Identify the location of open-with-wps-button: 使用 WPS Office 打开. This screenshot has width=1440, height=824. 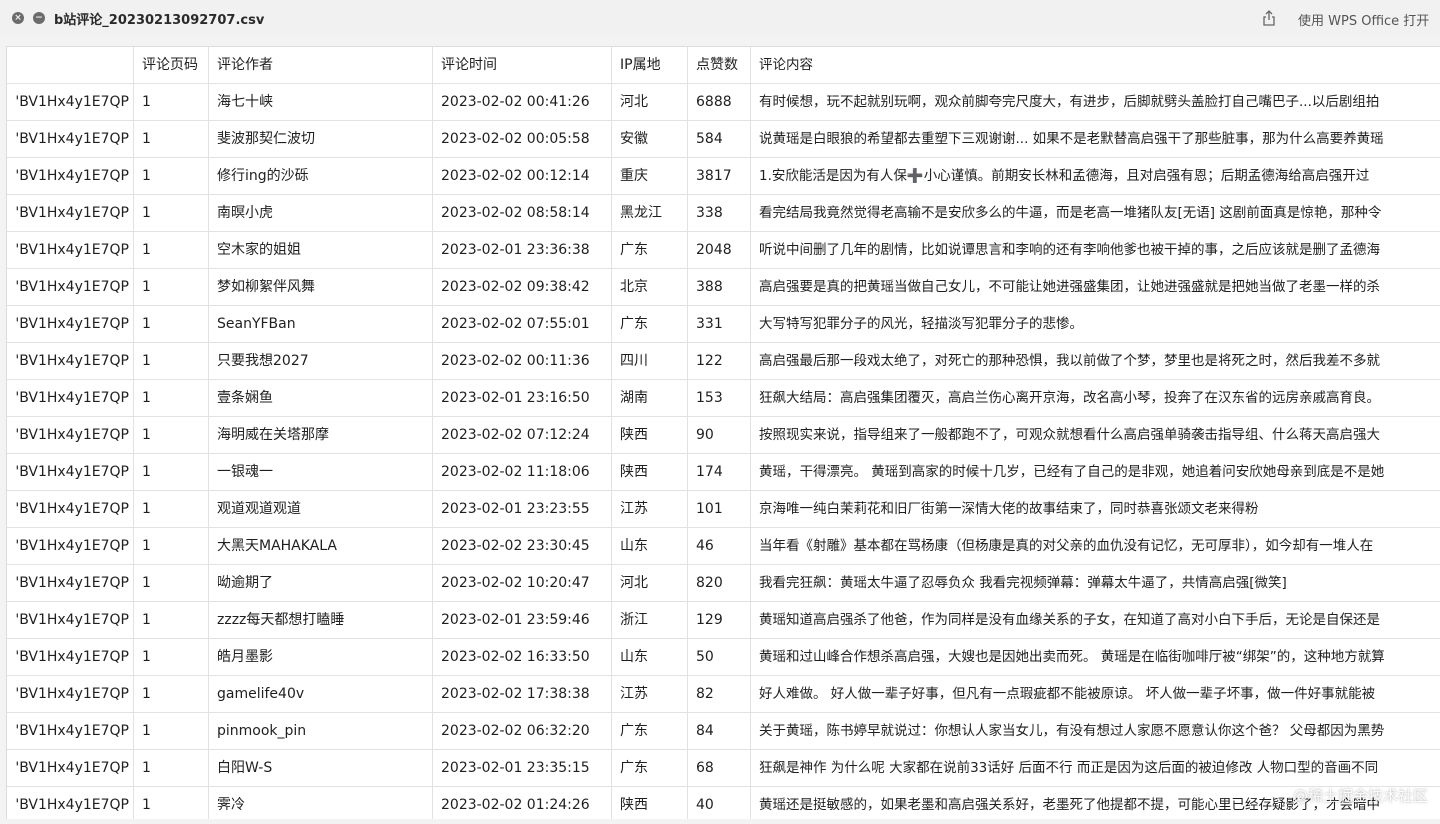
(1363, 19).